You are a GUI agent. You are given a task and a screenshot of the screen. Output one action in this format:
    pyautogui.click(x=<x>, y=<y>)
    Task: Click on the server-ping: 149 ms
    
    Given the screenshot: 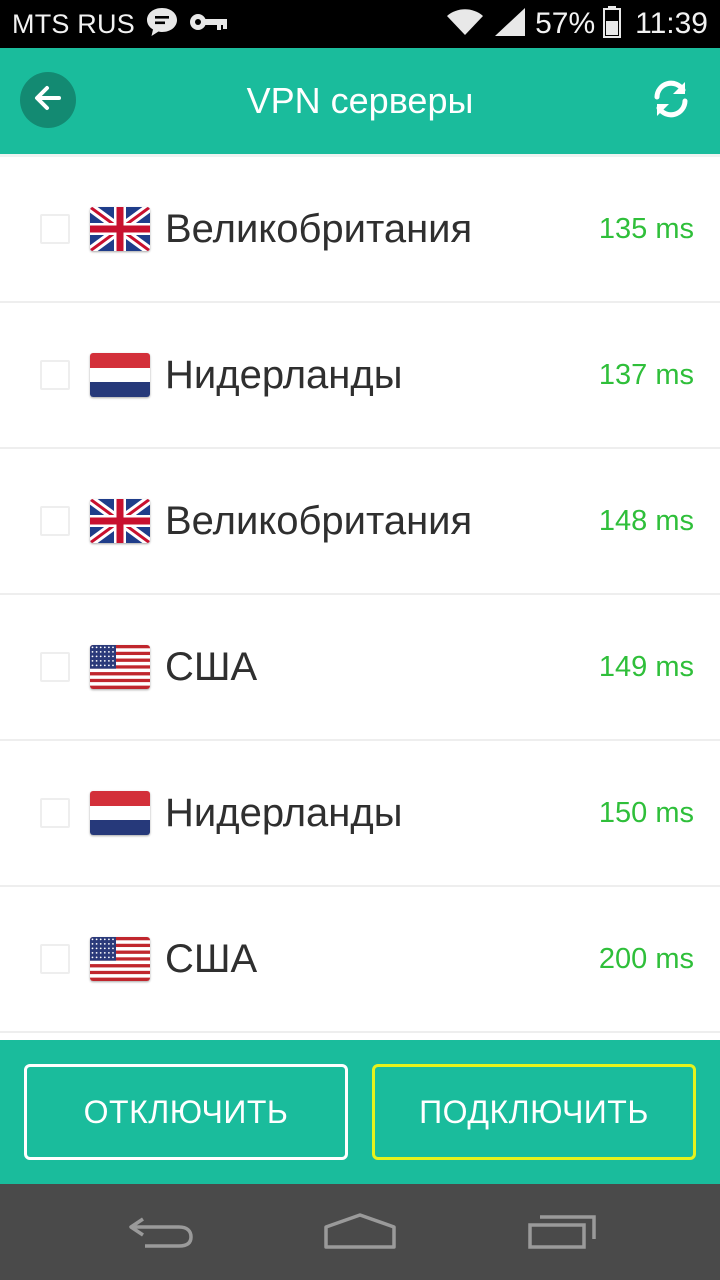 What is the action you would take?
    pyautogui.click(x=646, y=666)
    